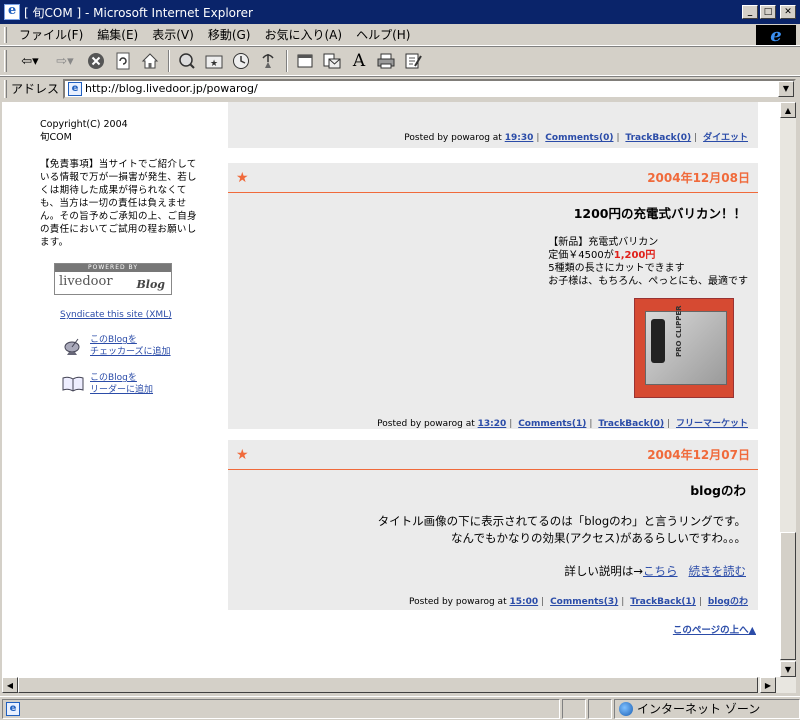  What do you see at coordinates (281, 708) in the screenshot?
I see `status-text: e` at bounding box center [281, 708].